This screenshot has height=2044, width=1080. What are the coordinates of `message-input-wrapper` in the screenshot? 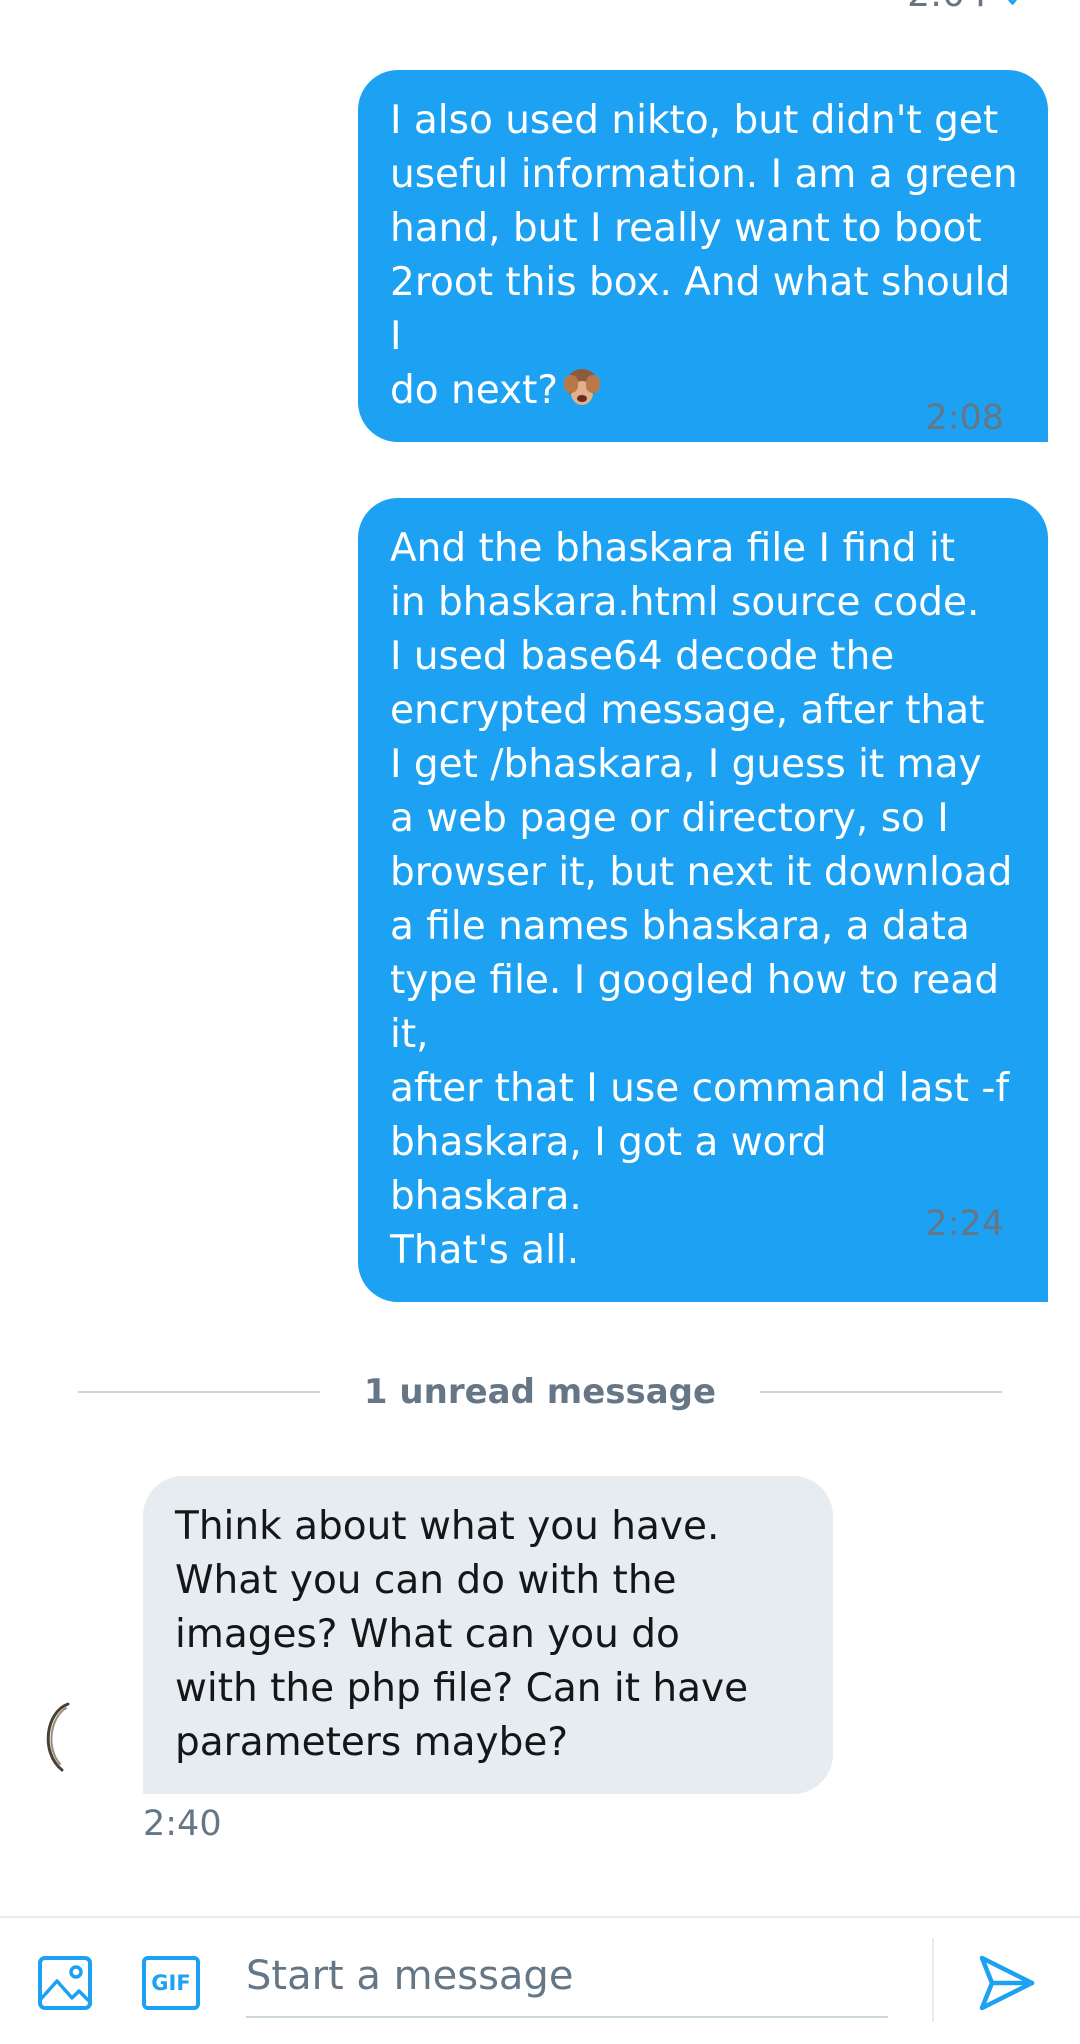 It's located at (567, 1978).